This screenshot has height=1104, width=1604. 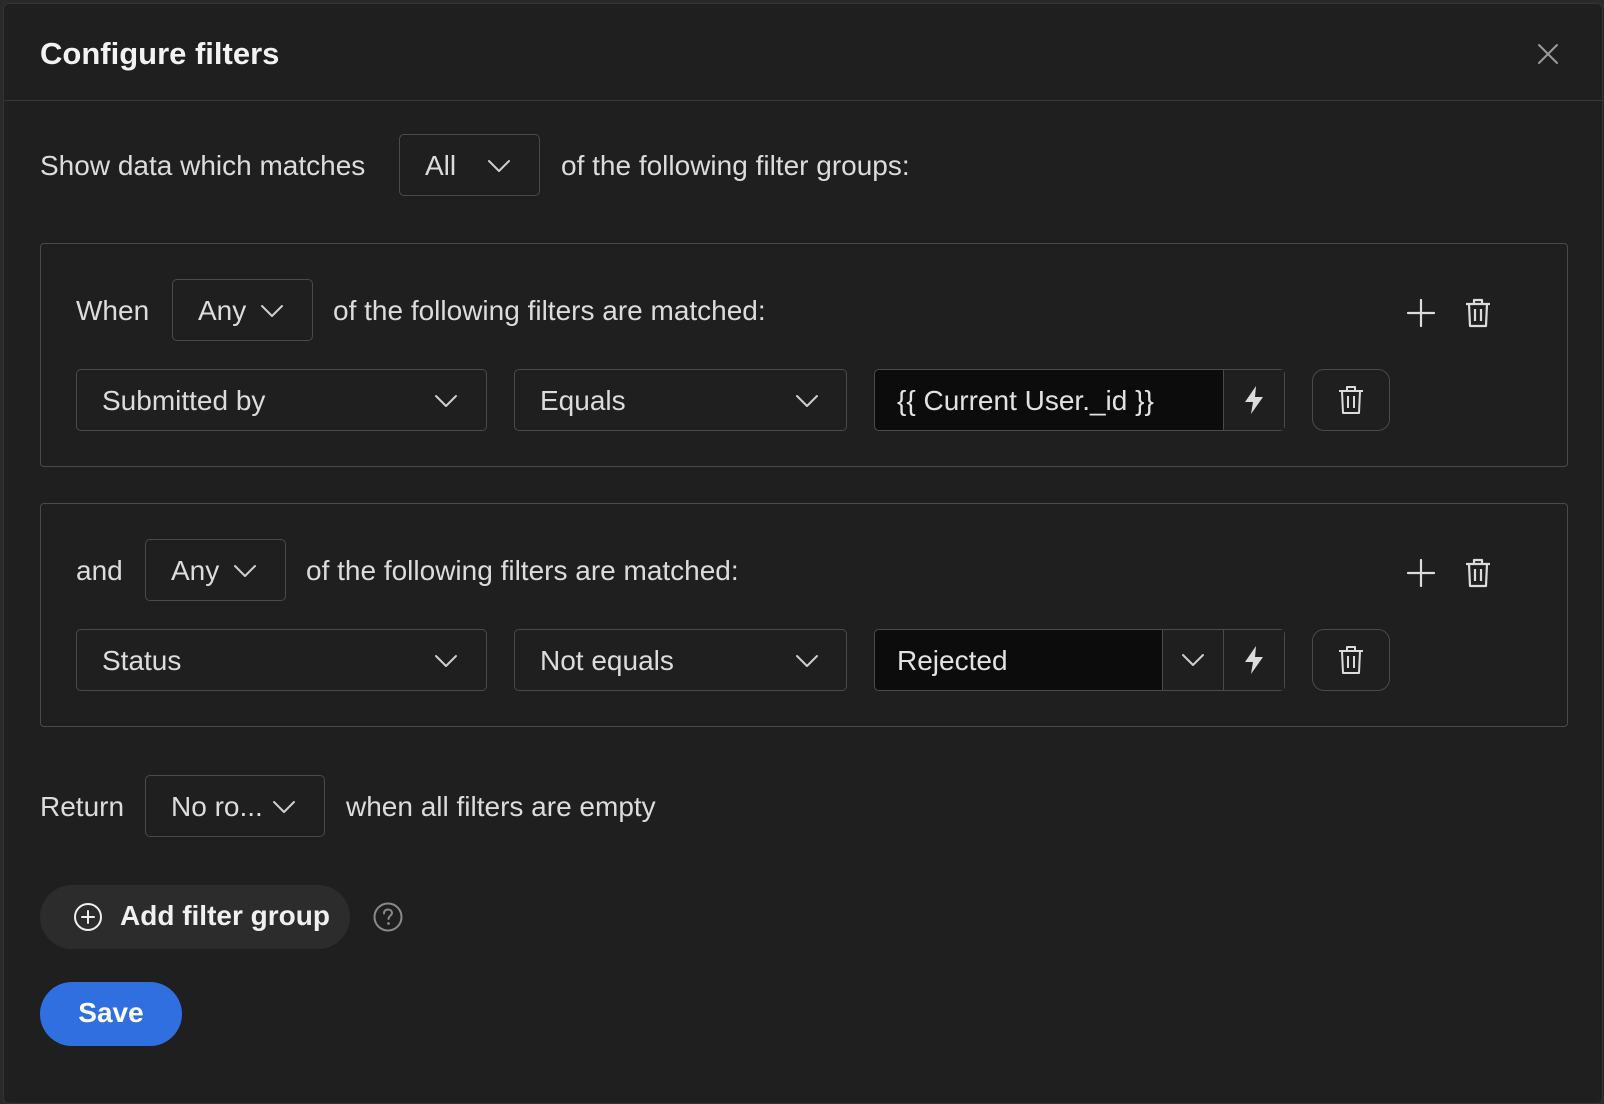 What do you see at coordinates (184, 400) in the screenshot?
I see `group-1-field-value: Submitted by` at bounding box center [184, 400].